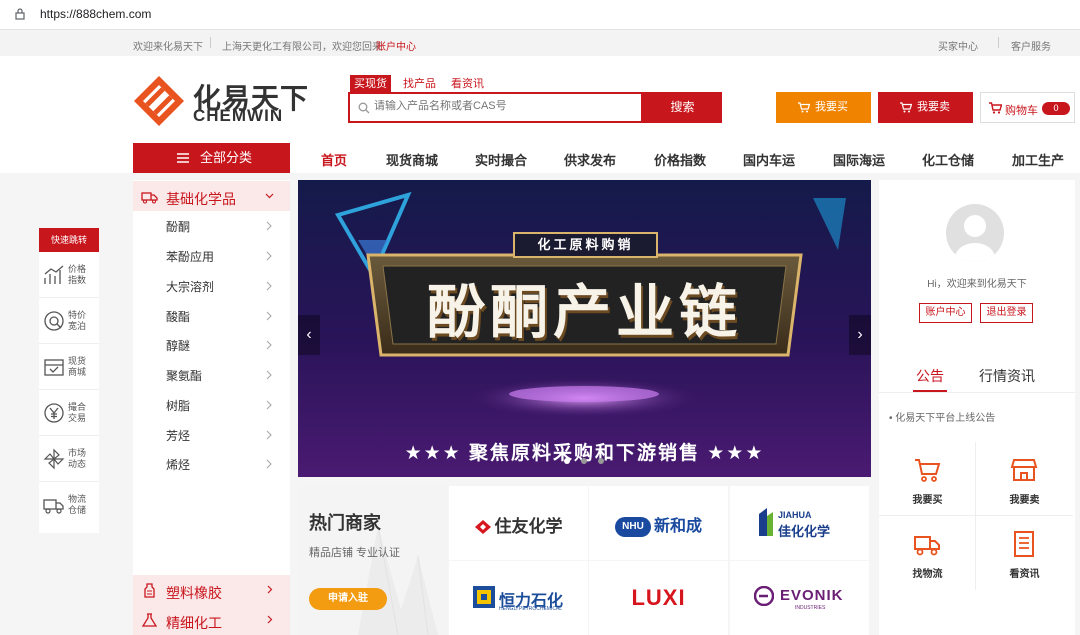 This screenshot has width=1080, height=635. Describe the element at coordinates (1024, 470) in the screenshot. I see `shop-icon` at that location.